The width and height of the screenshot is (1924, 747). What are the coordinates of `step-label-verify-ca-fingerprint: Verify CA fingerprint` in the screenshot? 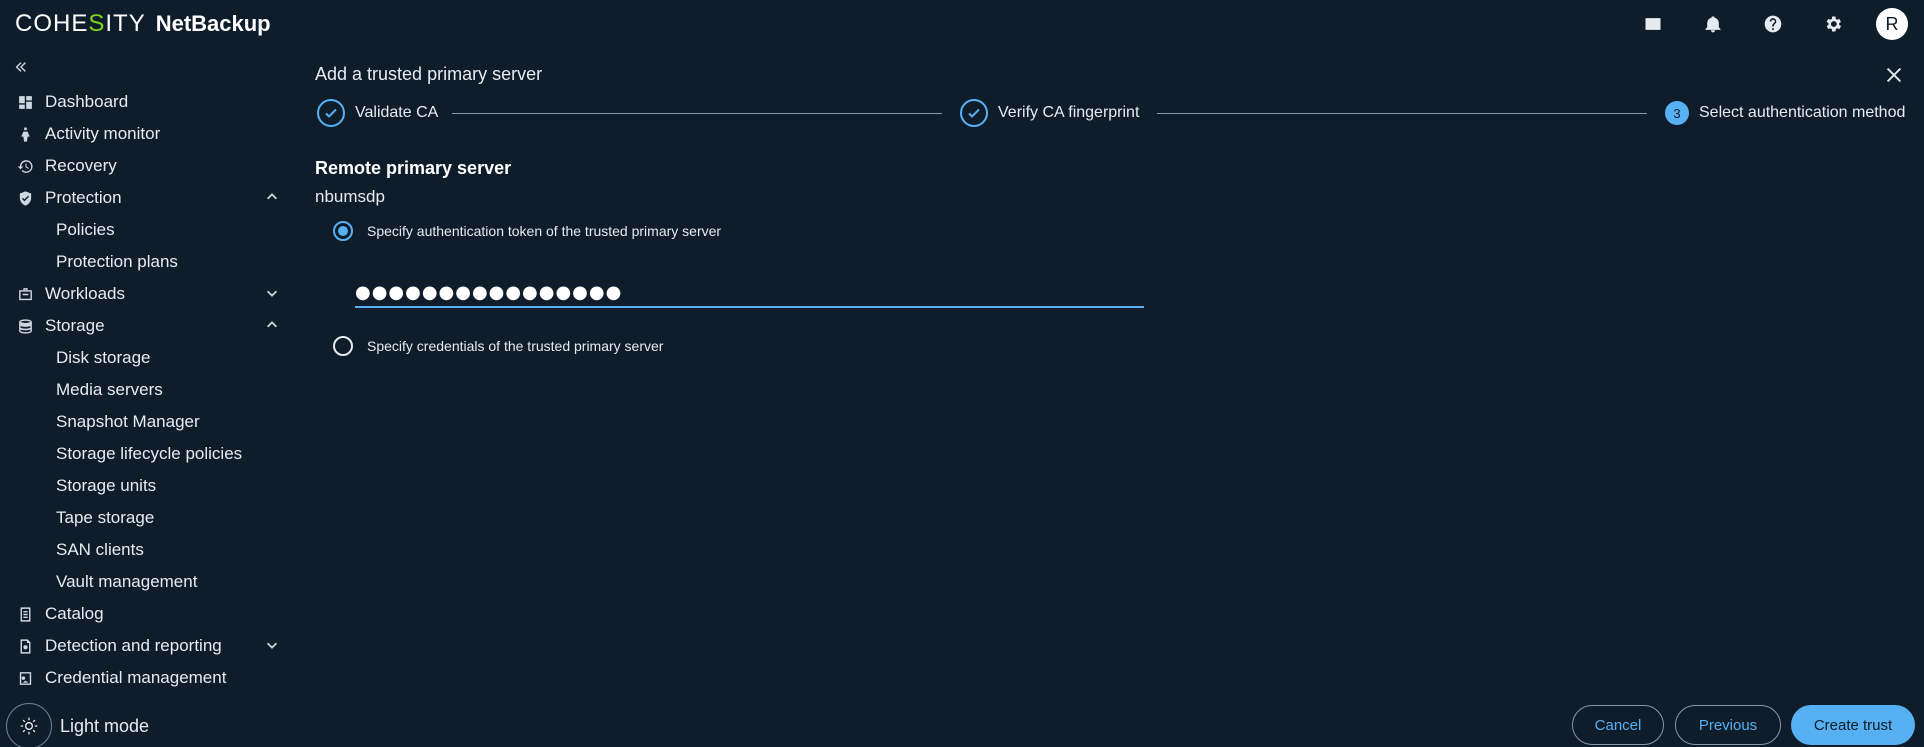 It's located at (1069, 112).